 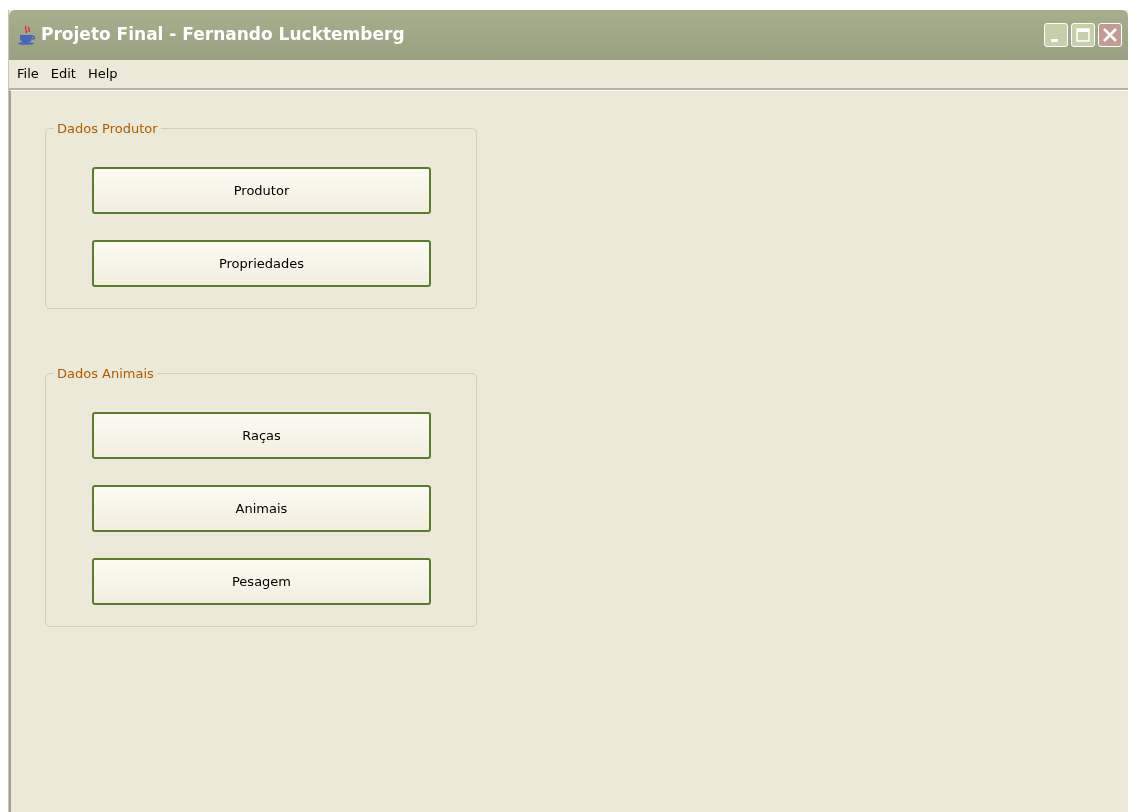 I want to click on close-button, so click(x=1110, y=35).